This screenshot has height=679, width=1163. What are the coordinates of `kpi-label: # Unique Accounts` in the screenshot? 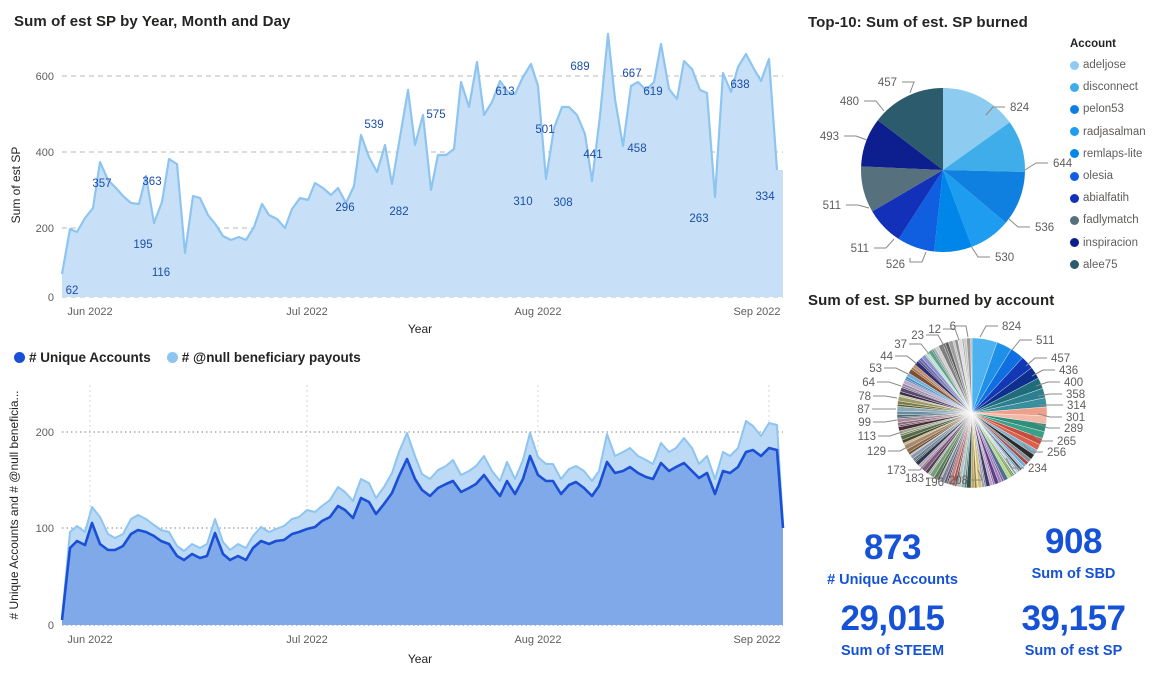 It's located at (892, 580).